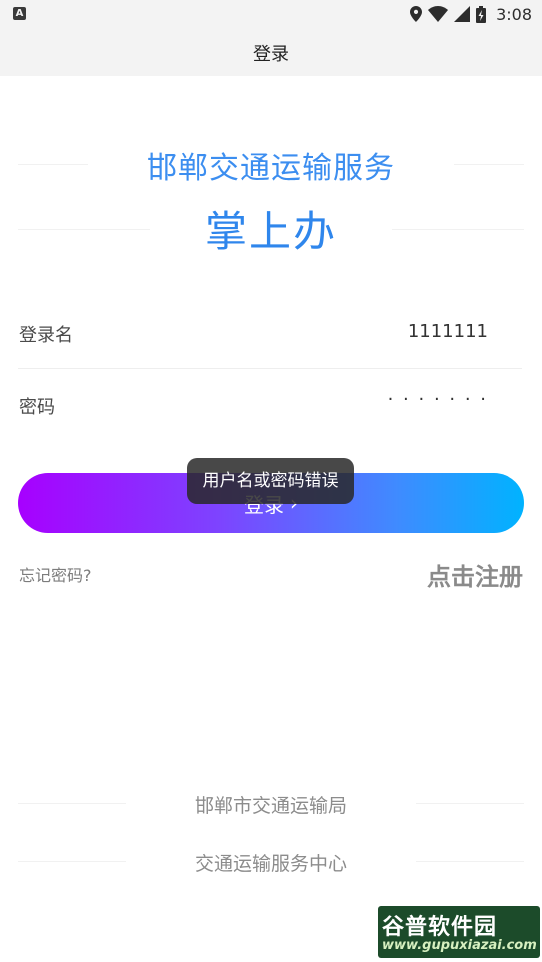  What do you see at coordinates (459, 945) in the screenshot?
I see `watermark-url: www.gupuxiazai.com` at bounding box center [459, 945].